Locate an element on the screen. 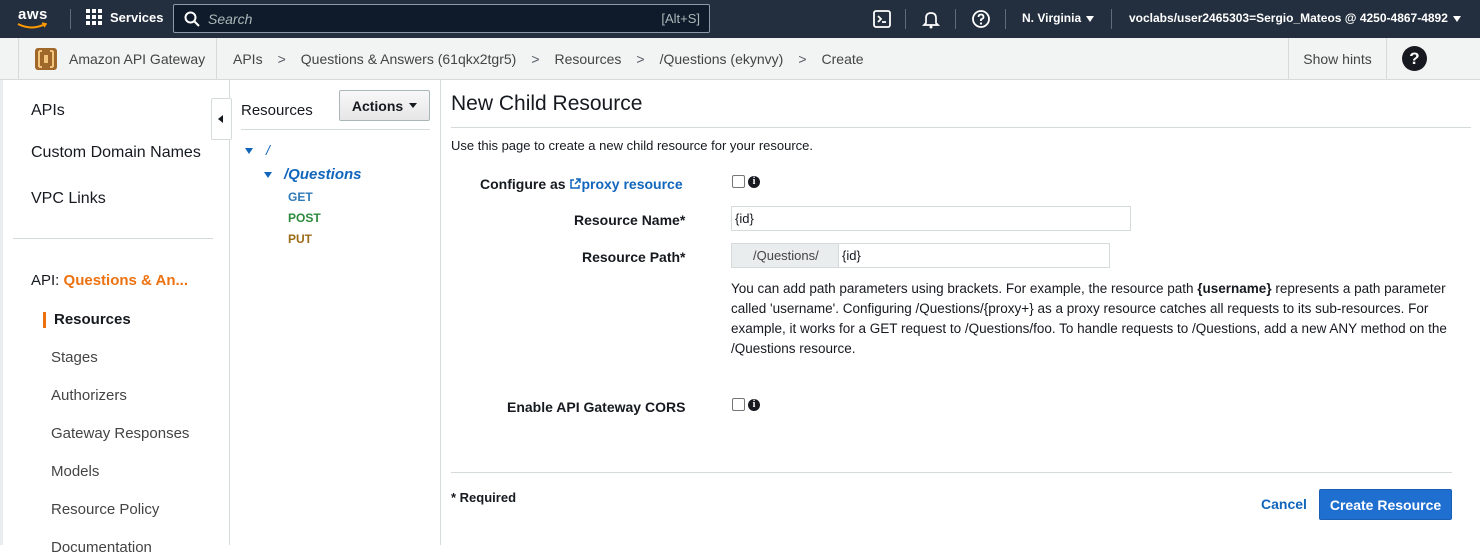 Image resolution: width=1480 pixels, height=556 pixels. resource-path-prefix: /Questions/ is located at coordinates (785, 255).